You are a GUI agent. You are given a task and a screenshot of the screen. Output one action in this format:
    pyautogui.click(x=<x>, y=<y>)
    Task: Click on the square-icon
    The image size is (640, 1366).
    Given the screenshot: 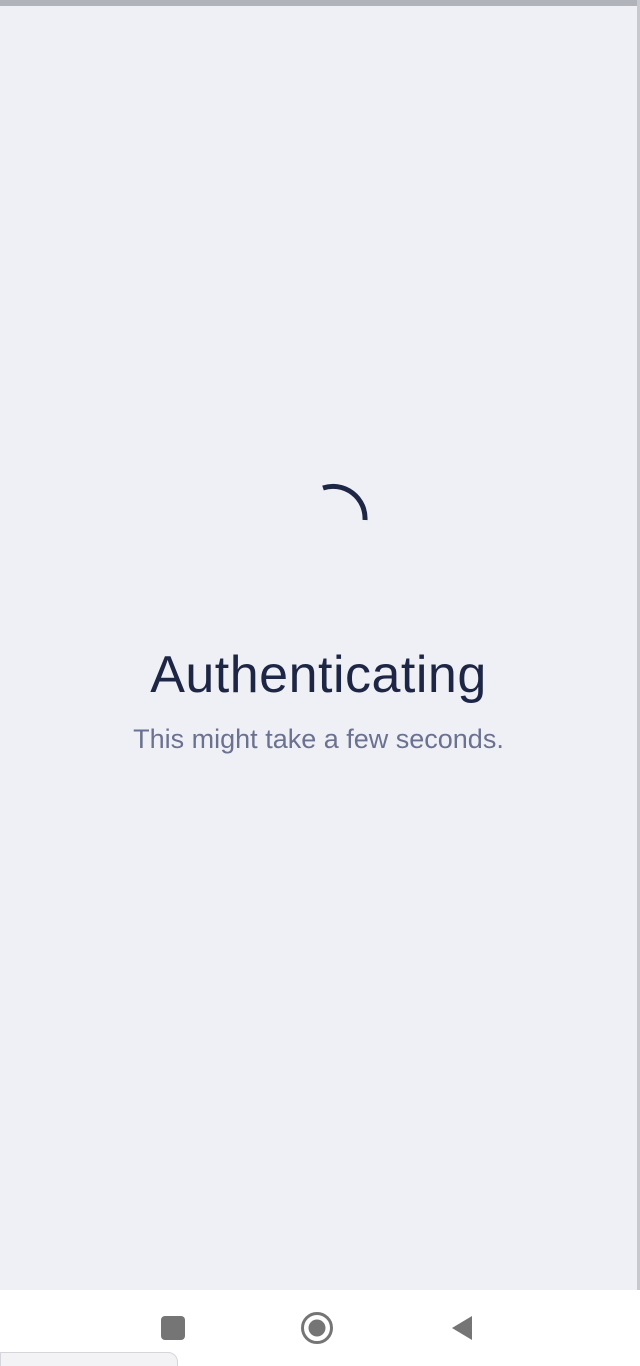 What is the action you would take?
    pyautogui.click(x=173, y=1328)
    